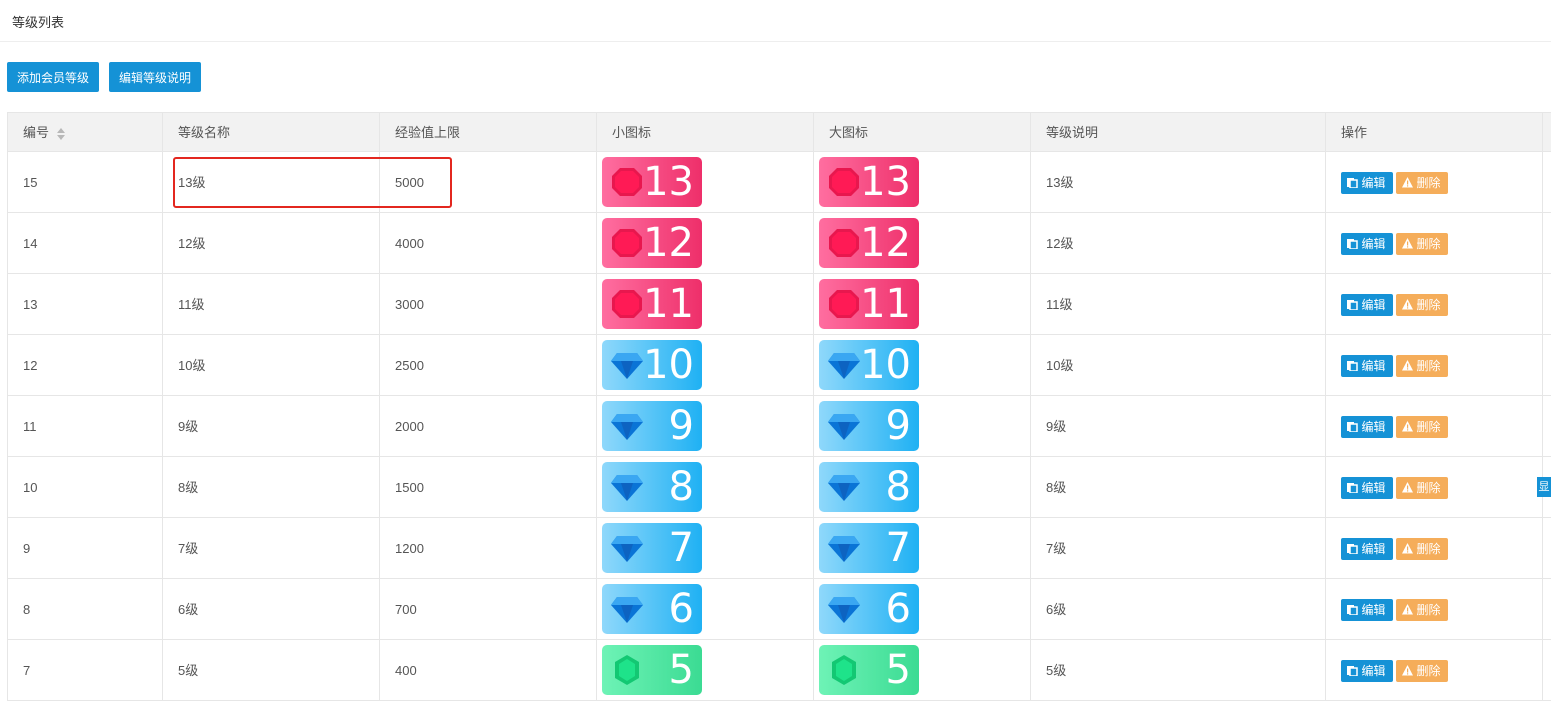  Describe the element at coordinates (1178, 365) in the screenshot. I see `cell-level-desc: 10级` at that location.